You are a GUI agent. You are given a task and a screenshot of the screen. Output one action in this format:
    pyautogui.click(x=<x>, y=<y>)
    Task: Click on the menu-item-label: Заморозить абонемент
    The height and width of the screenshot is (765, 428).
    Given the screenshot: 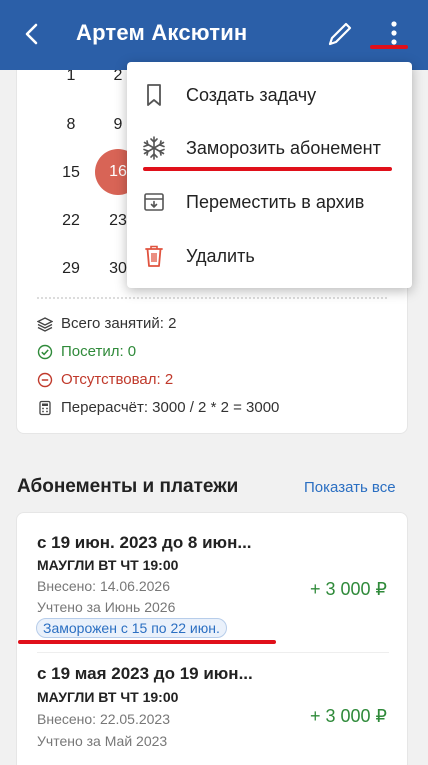 What is the action you would take?
    pyautogui.click(x=283, y=147)
    